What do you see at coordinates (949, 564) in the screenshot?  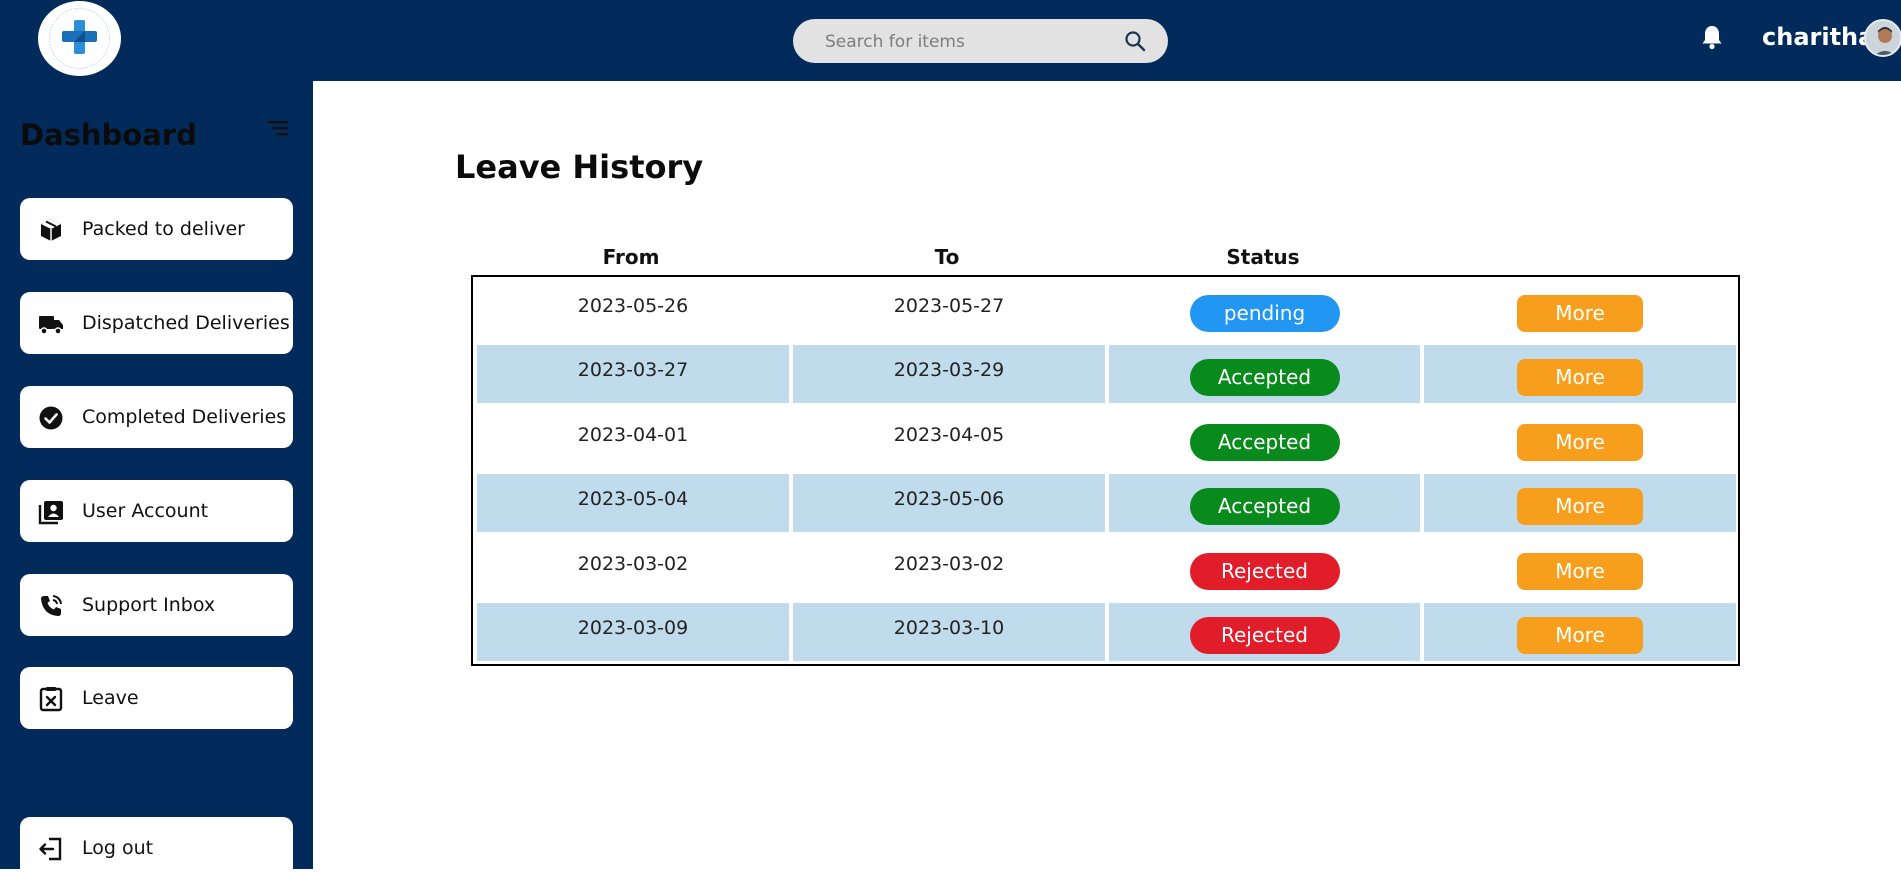 I see `to-date: 2023-03-02` at bounding box center [949, 564].